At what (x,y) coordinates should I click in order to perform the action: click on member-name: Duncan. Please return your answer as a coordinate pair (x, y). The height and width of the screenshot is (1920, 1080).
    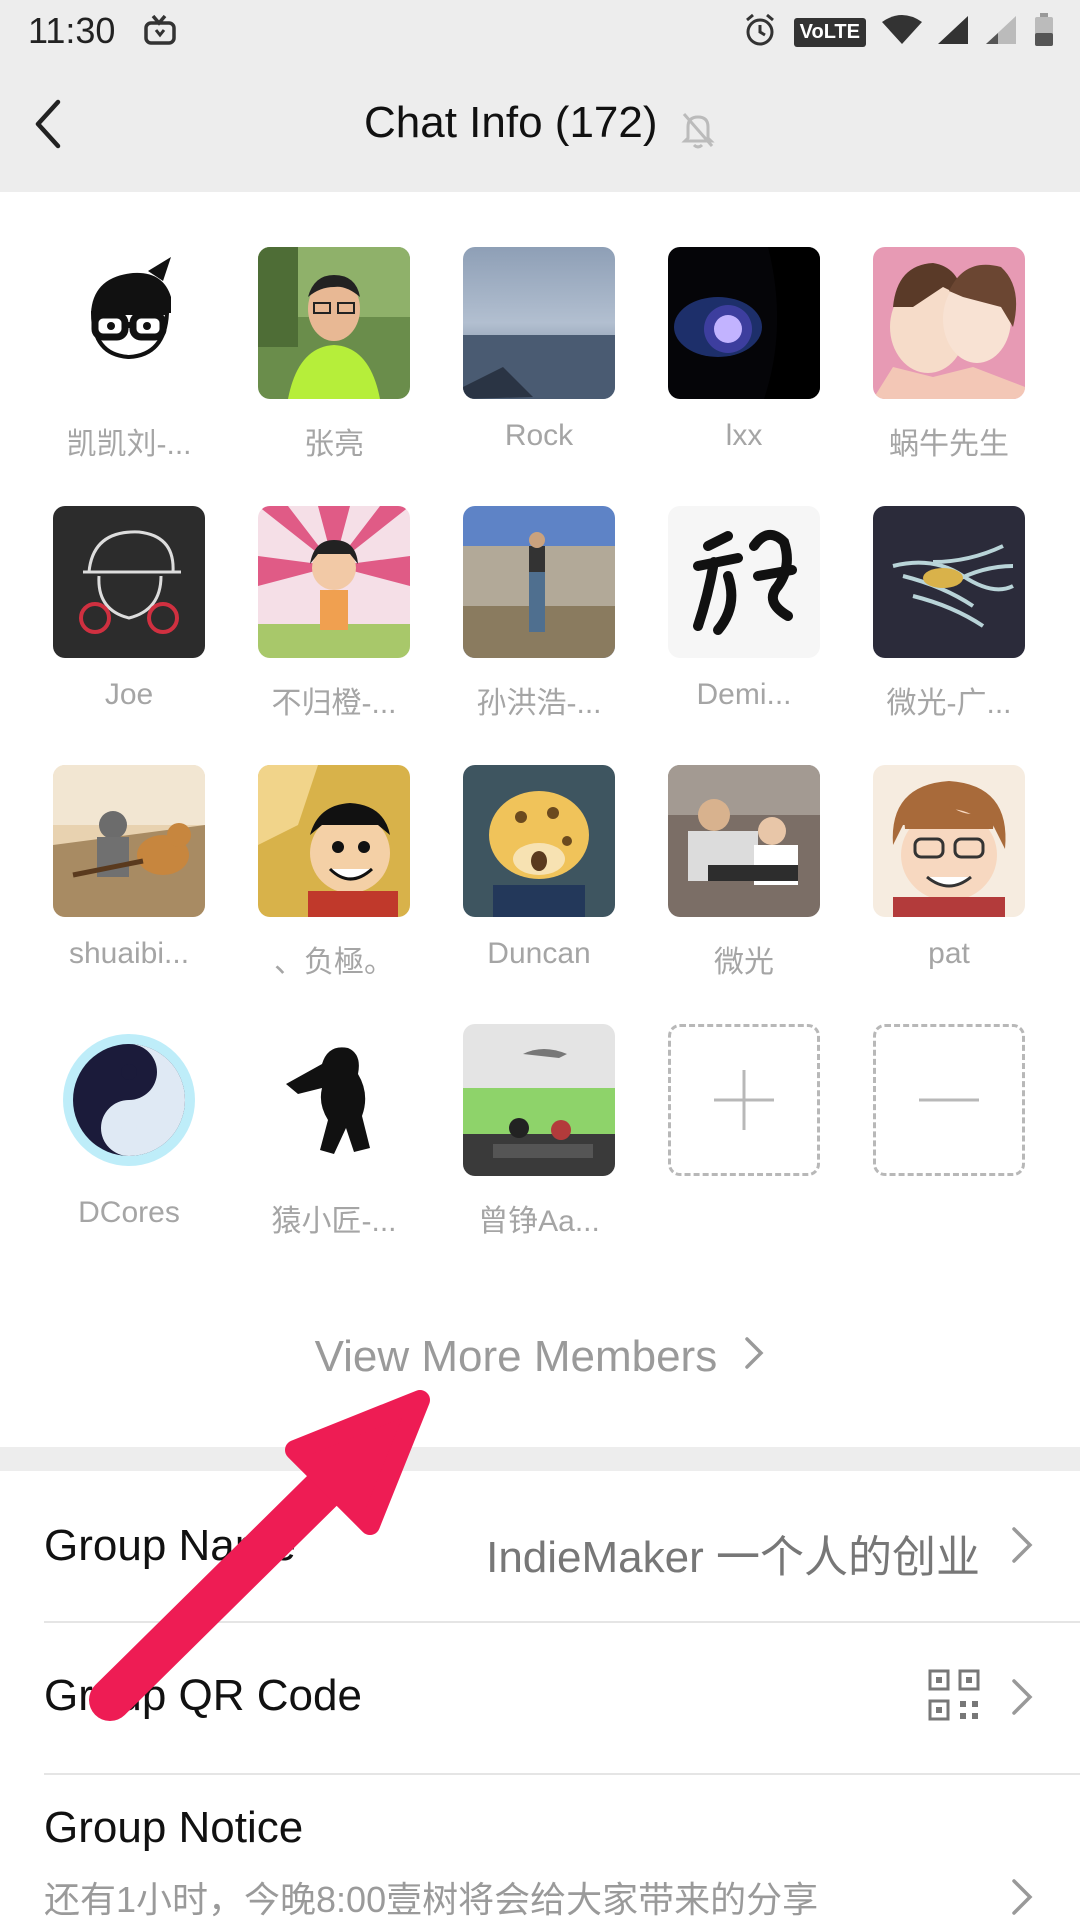
    Looking at the image, I should click on (539, 953).